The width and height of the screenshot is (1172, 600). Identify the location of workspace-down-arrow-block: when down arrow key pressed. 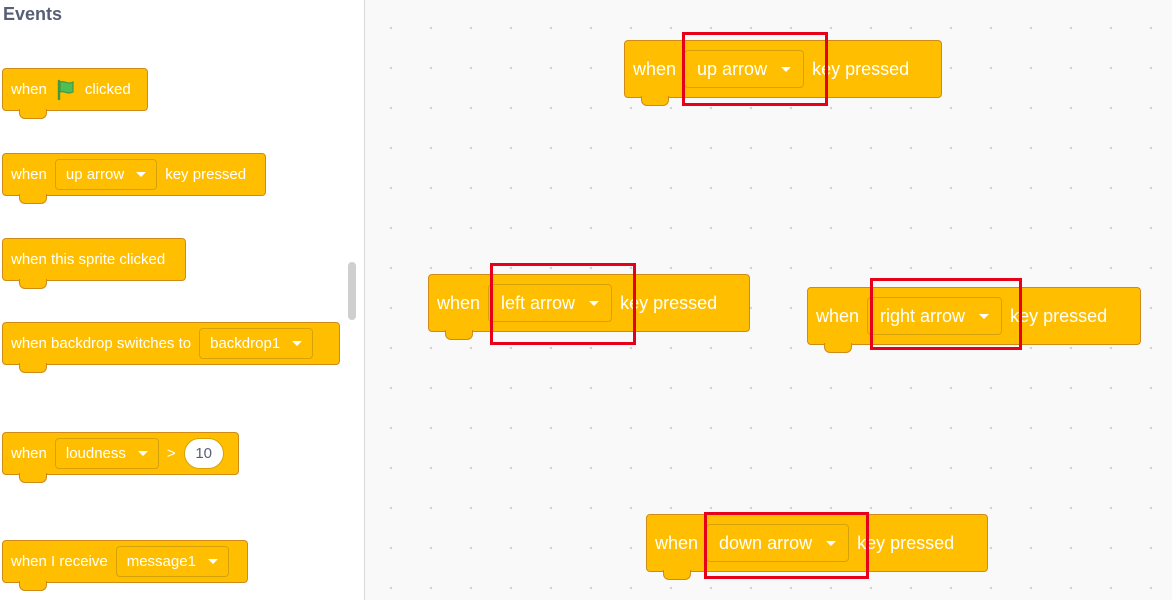
(817, 536).